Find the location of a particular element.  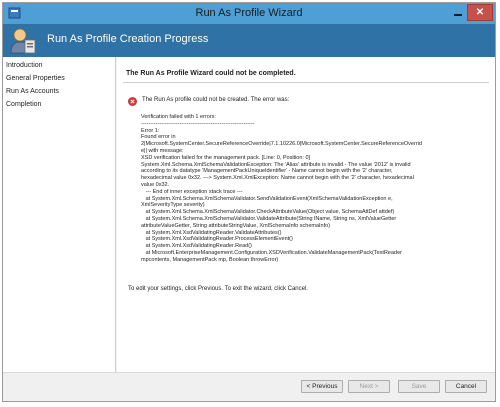

error-icon is located at coordinates (132, 101).